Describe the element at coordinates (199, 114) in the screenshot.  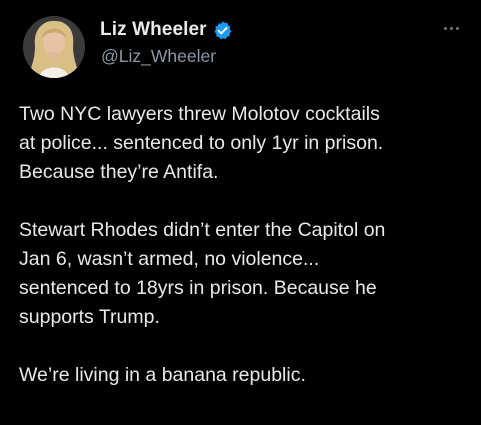
I see `tweet-line: Two NYC lawyers threw Molotov cocktails` at that location.